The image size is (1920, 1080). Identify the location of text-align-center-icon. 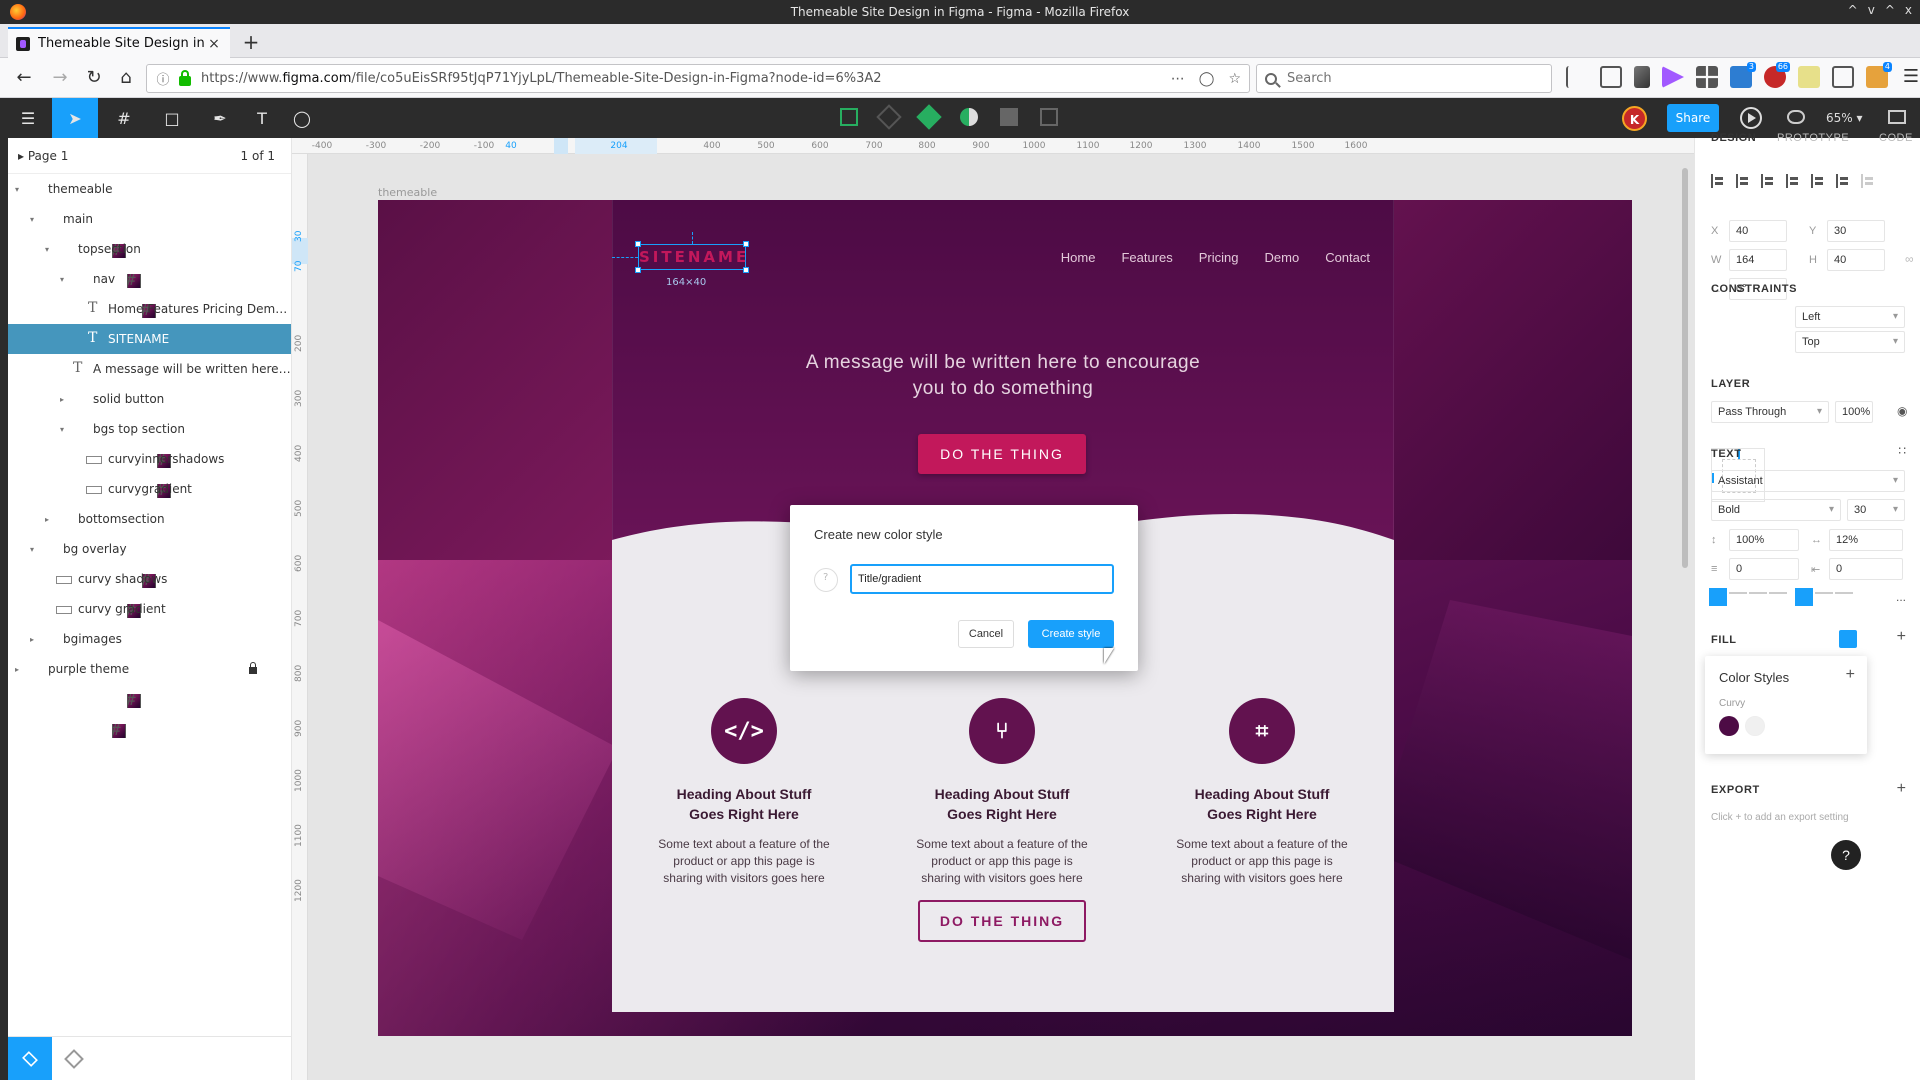
(1738, 601).